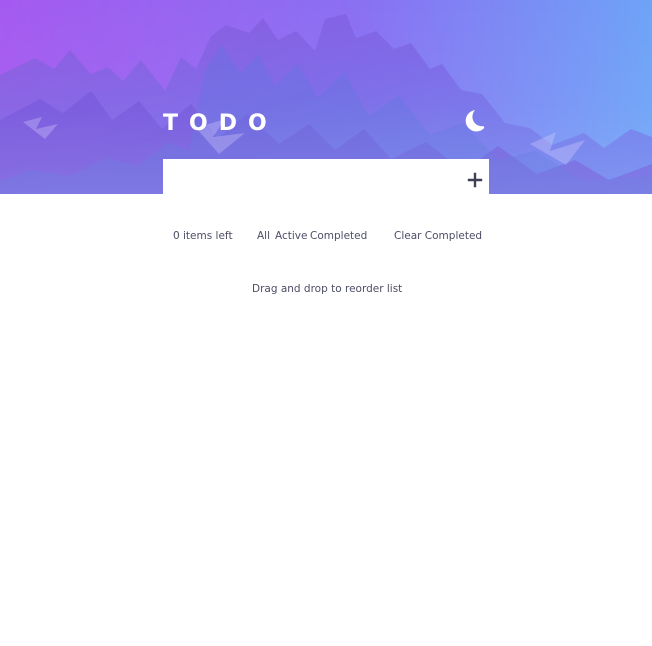  What do you see at coordinates (203, 236) in the screenshot?
I see `items-left-count: 0 items left` at bounding box center [203, 236].